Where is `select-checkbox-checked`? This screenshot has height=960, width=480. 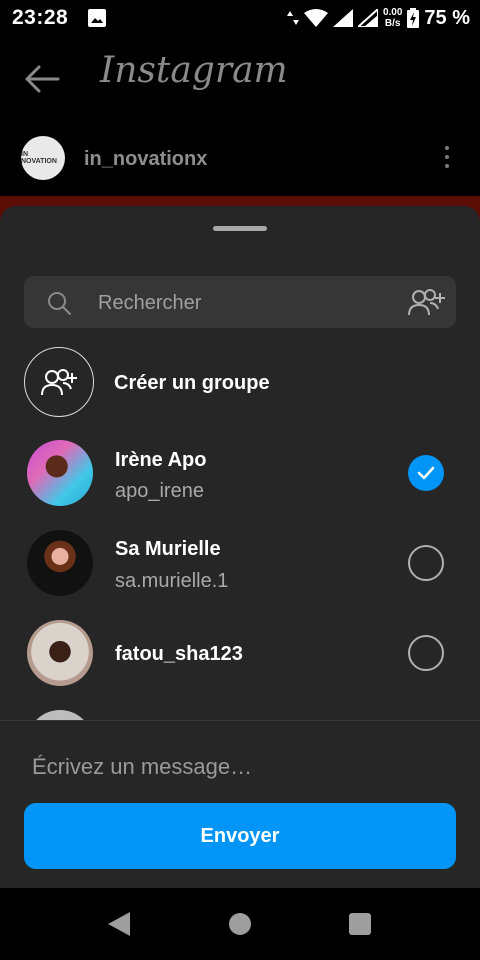 select-checkbox-checked is located at coordinates (426, 473).